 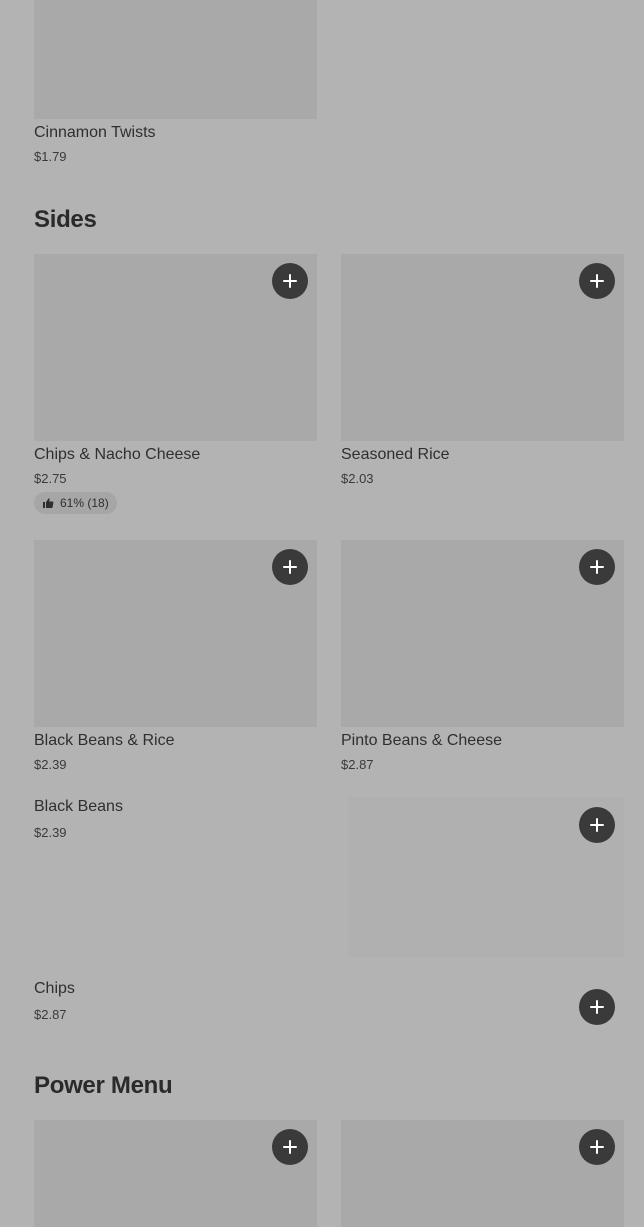 What do you see at coordinates (104, 741) in the screenshot?
I see `black-beans-rice-name: Black Beans & Rice` at bounding box center [104, 741].